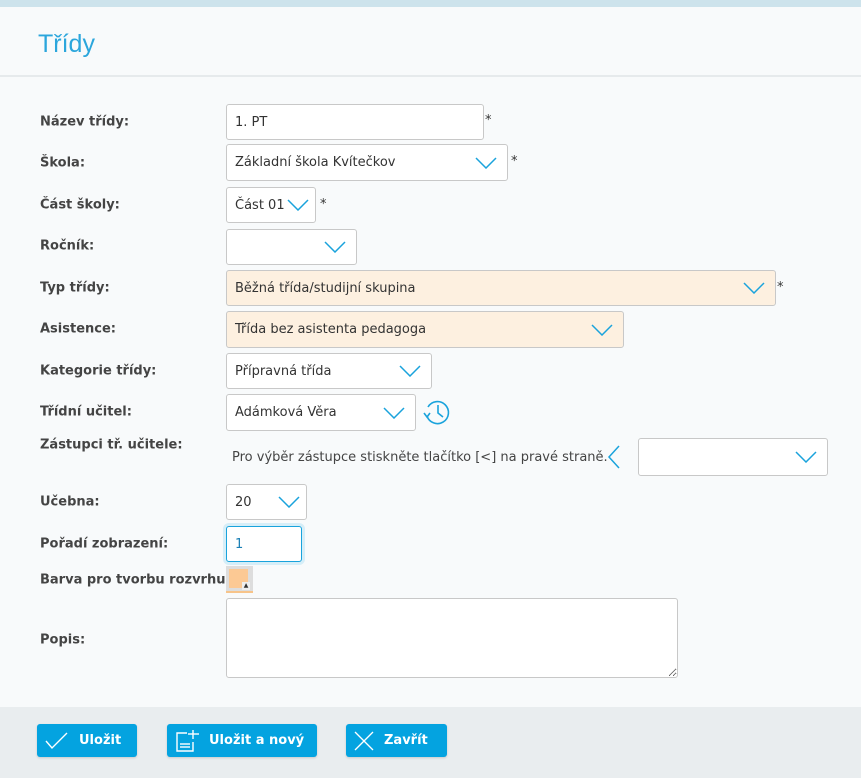 This screenshot has height=778, width=861. Describe the element at coordinates (111, 445) in the screenshot. I see `label-zastupci: Zástupci tř. učitele:` at that location.